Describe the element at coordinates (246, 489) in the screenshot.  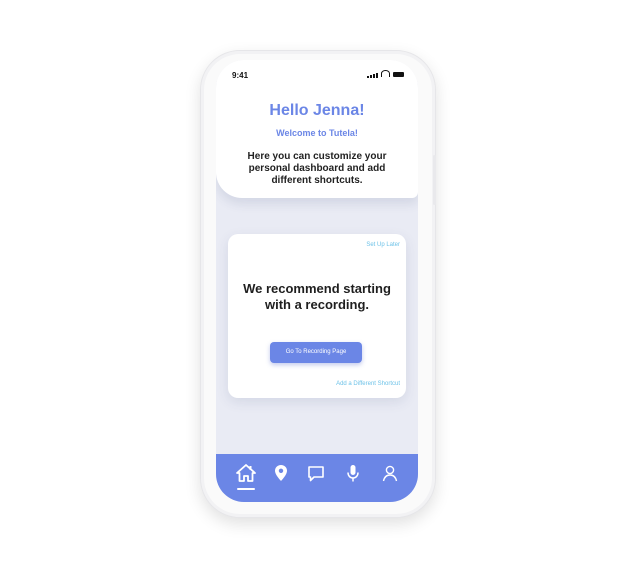
I see `active-tab-indicator` at that location.